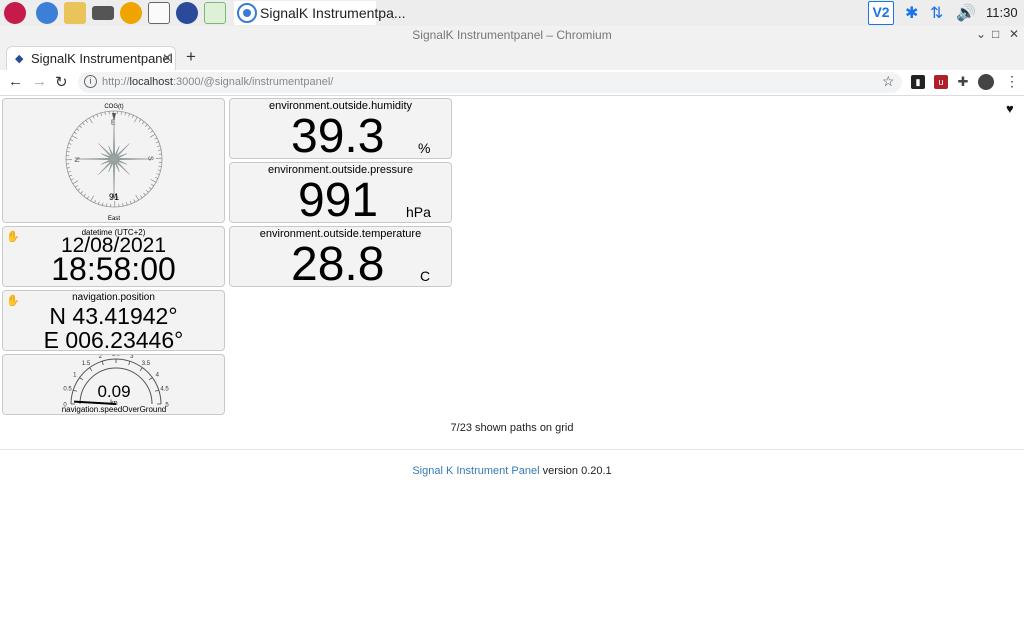 Image resolution: width=1024 pixels, height=640 pixels. Describe the element at coordinates (888, 81) in the screenshot. I see `bookmark-star-icon: ☆` at that location.